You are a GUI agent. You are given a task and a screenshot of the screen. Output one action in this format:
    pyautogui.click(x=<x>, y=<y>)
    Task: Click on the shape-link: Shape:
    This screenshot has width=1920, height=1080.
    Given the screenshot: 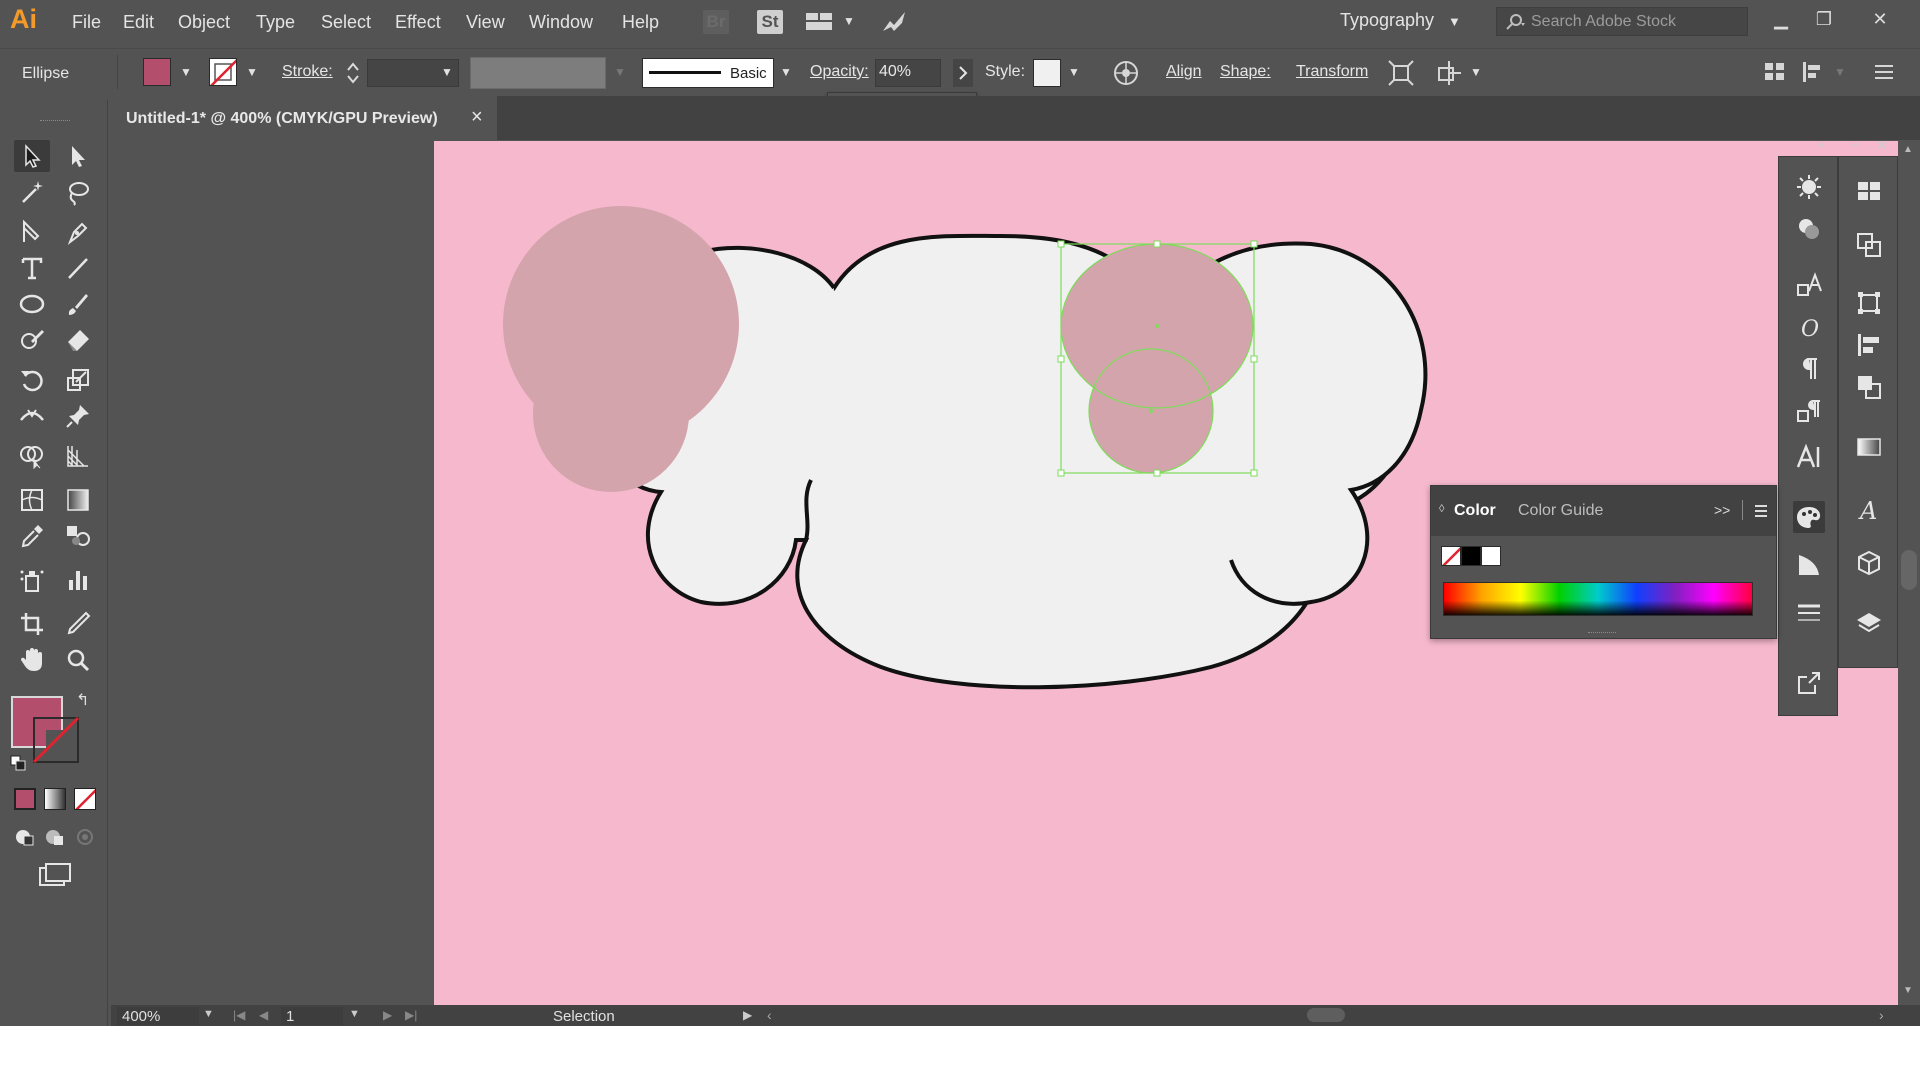 What is the action you would take?
    pyautogui.click(x=1245, y=72)
    